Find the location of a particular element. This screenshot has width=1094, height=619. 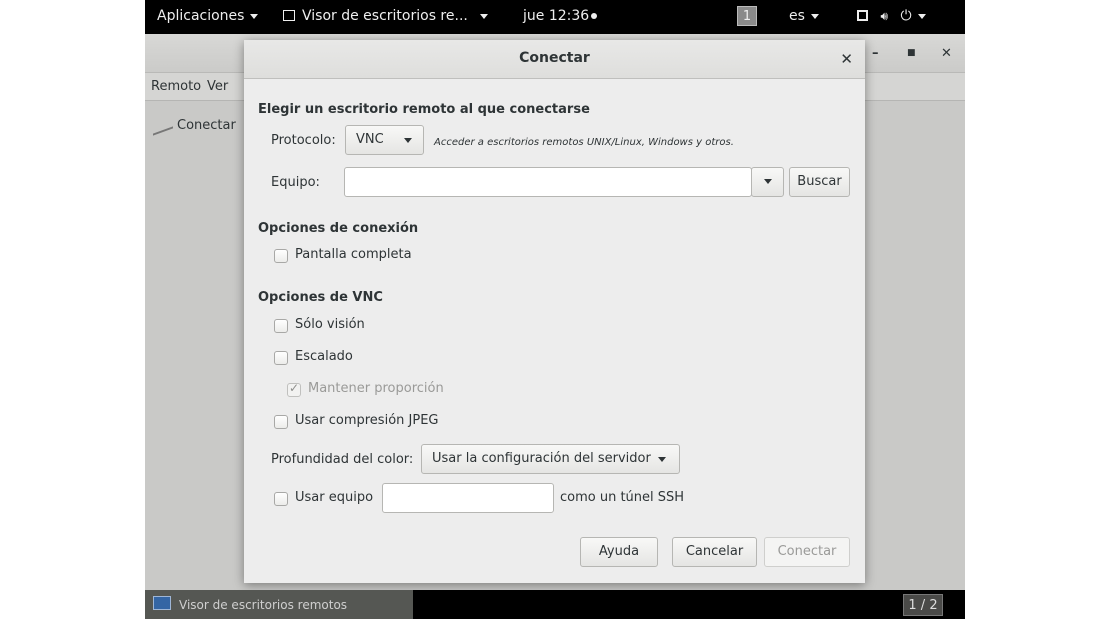

host-history-dropdown is located at coordinates (767, 182).